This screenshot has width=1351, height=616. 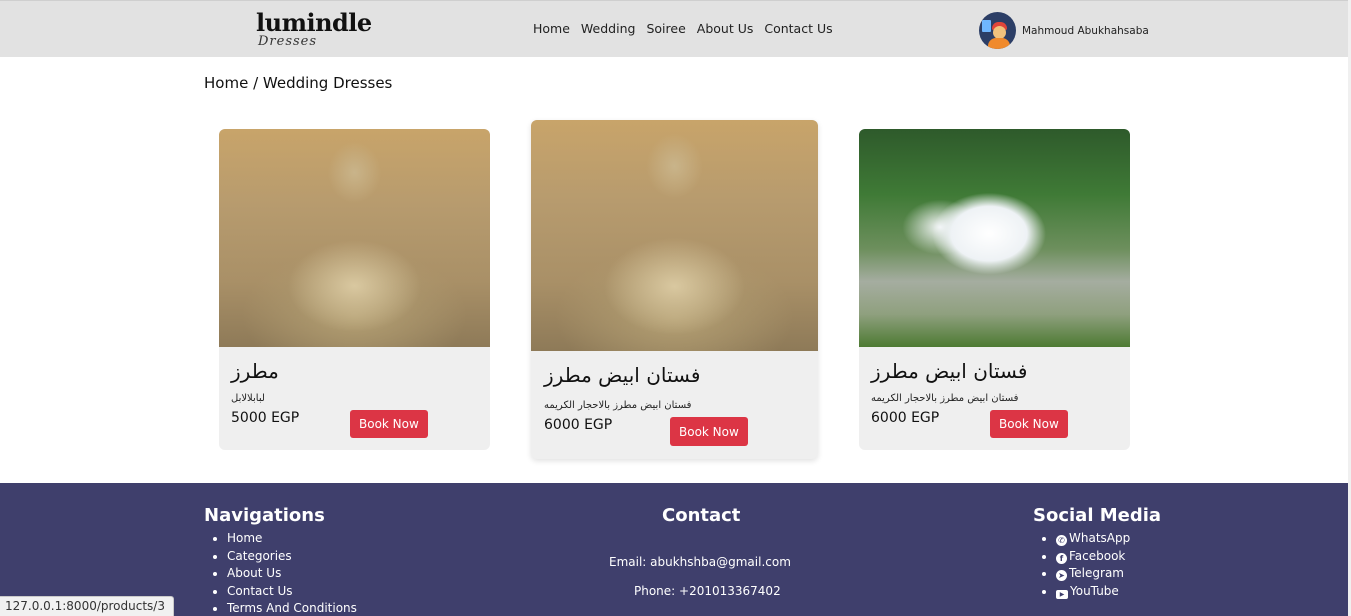 What do you see at coordinates (298, 83) in the screenshot?
I see `breadcrumb: Home / Wedding Dresses` at bounding box center [298, 83].